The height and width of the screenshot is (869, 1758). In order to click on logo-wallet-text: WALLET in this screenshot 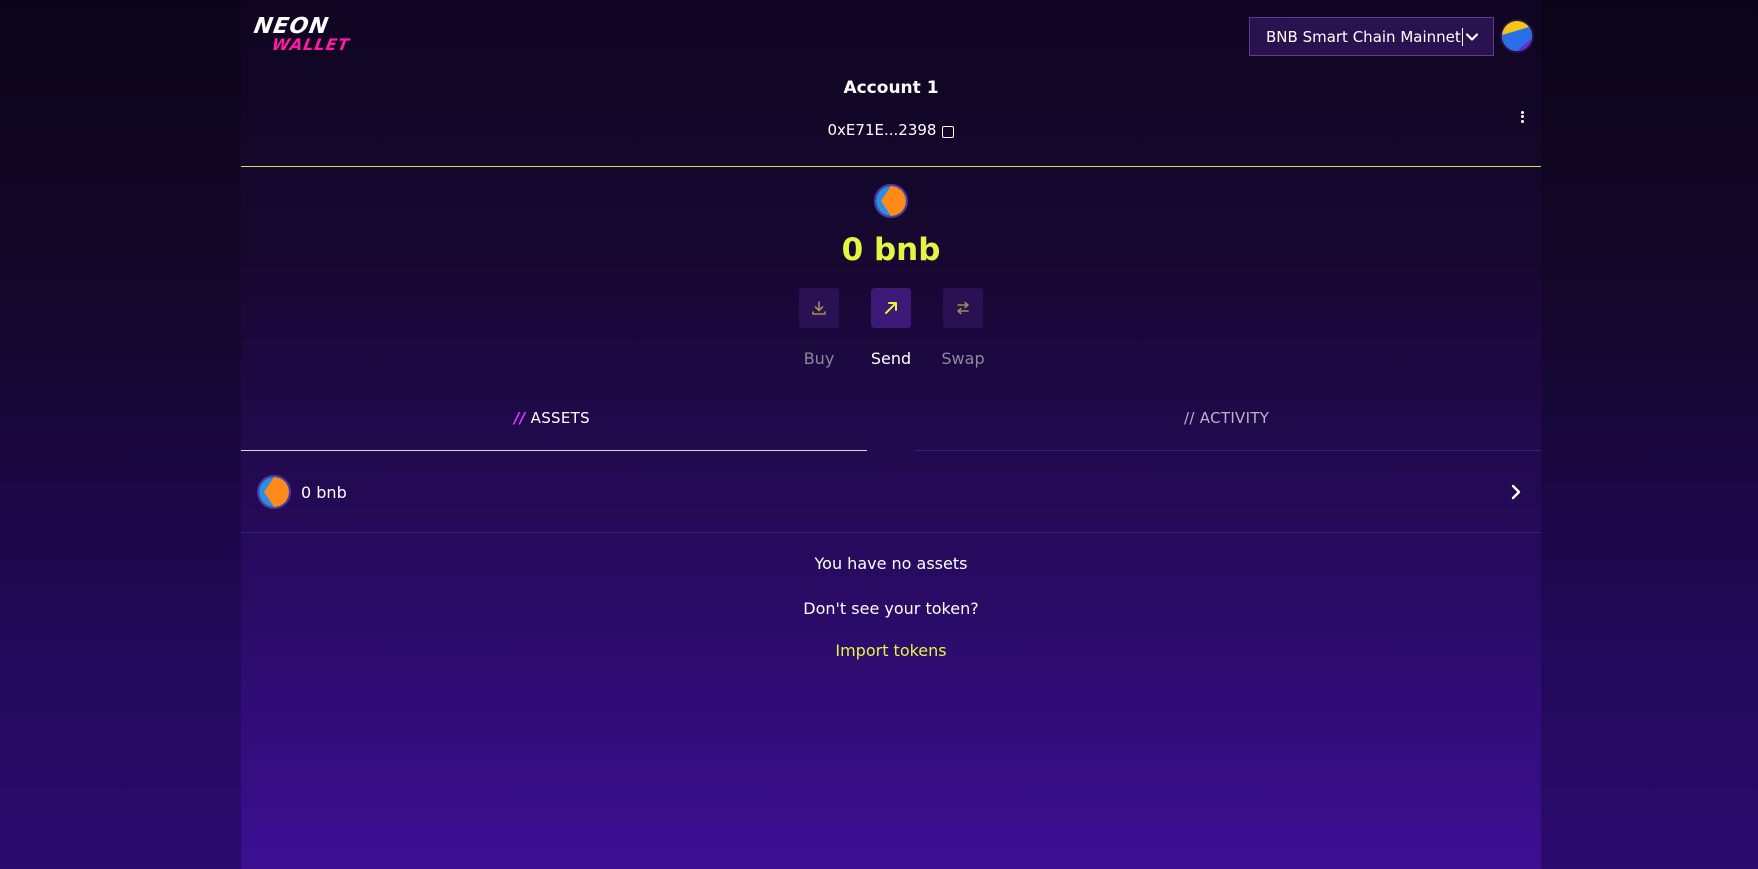, I will do `click(311, 44)`.